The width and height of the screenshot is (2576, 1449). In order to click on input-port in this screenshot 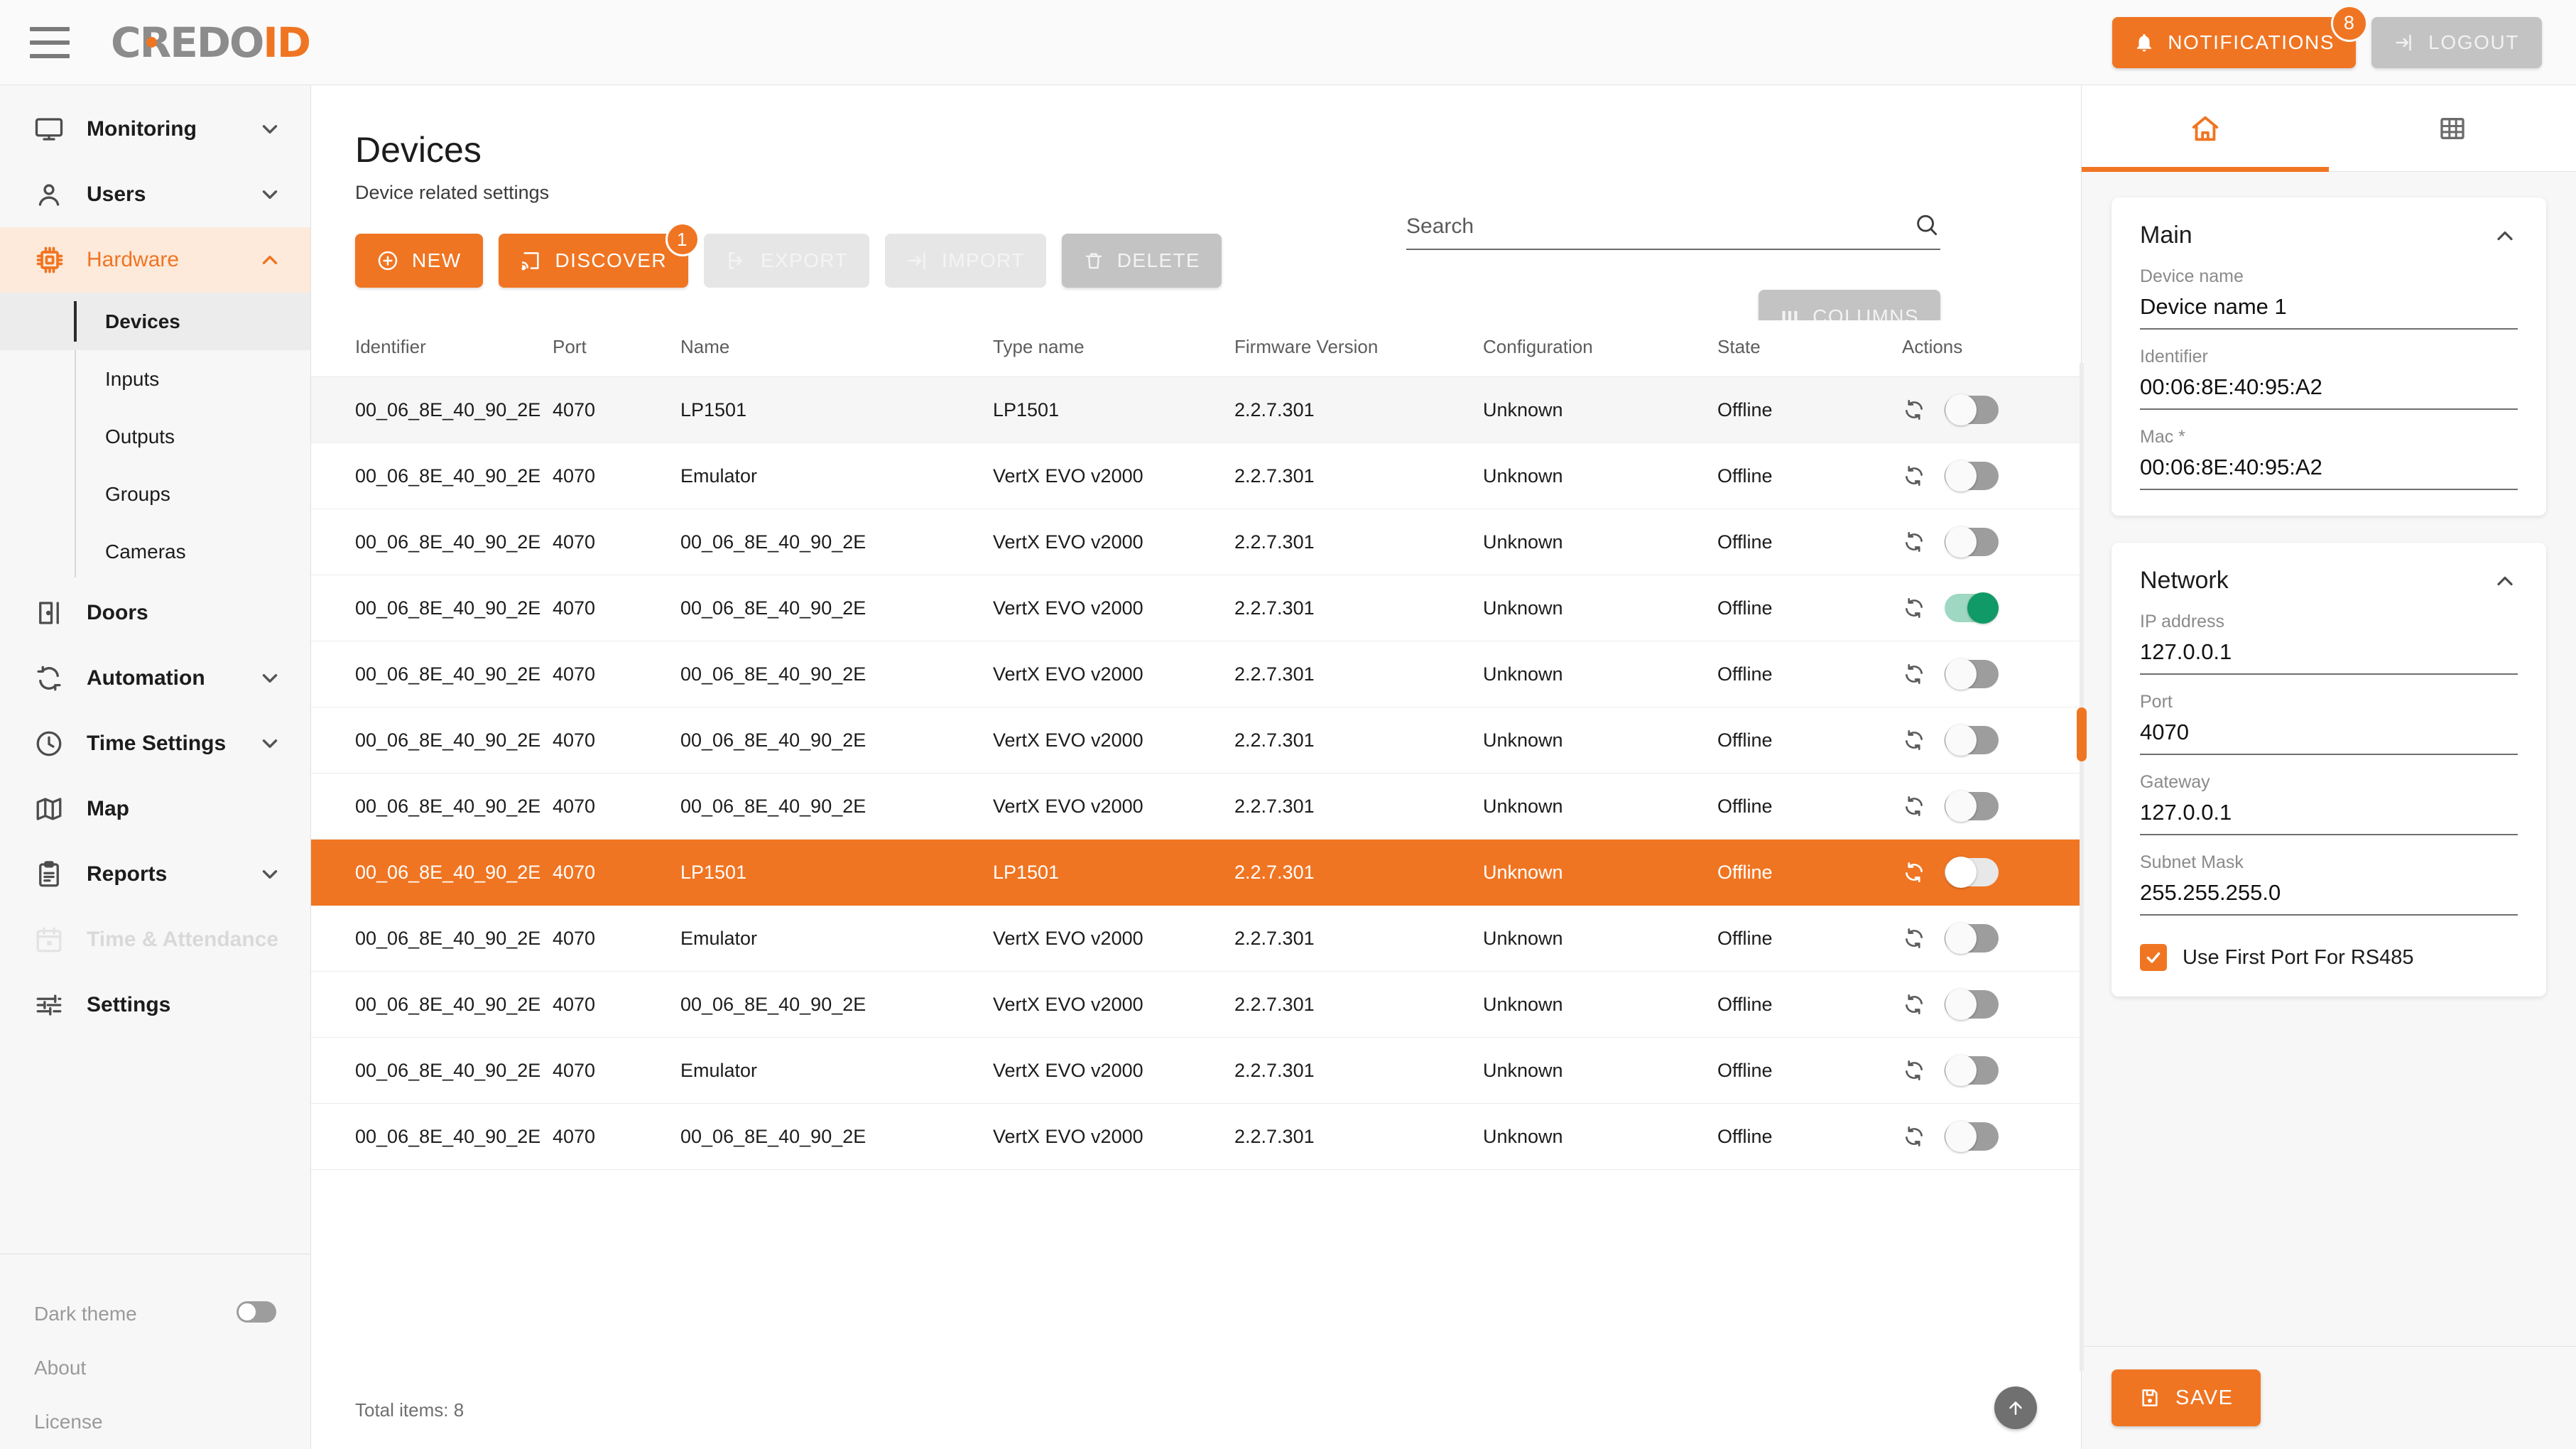, I will do `click(2329, 738)`.